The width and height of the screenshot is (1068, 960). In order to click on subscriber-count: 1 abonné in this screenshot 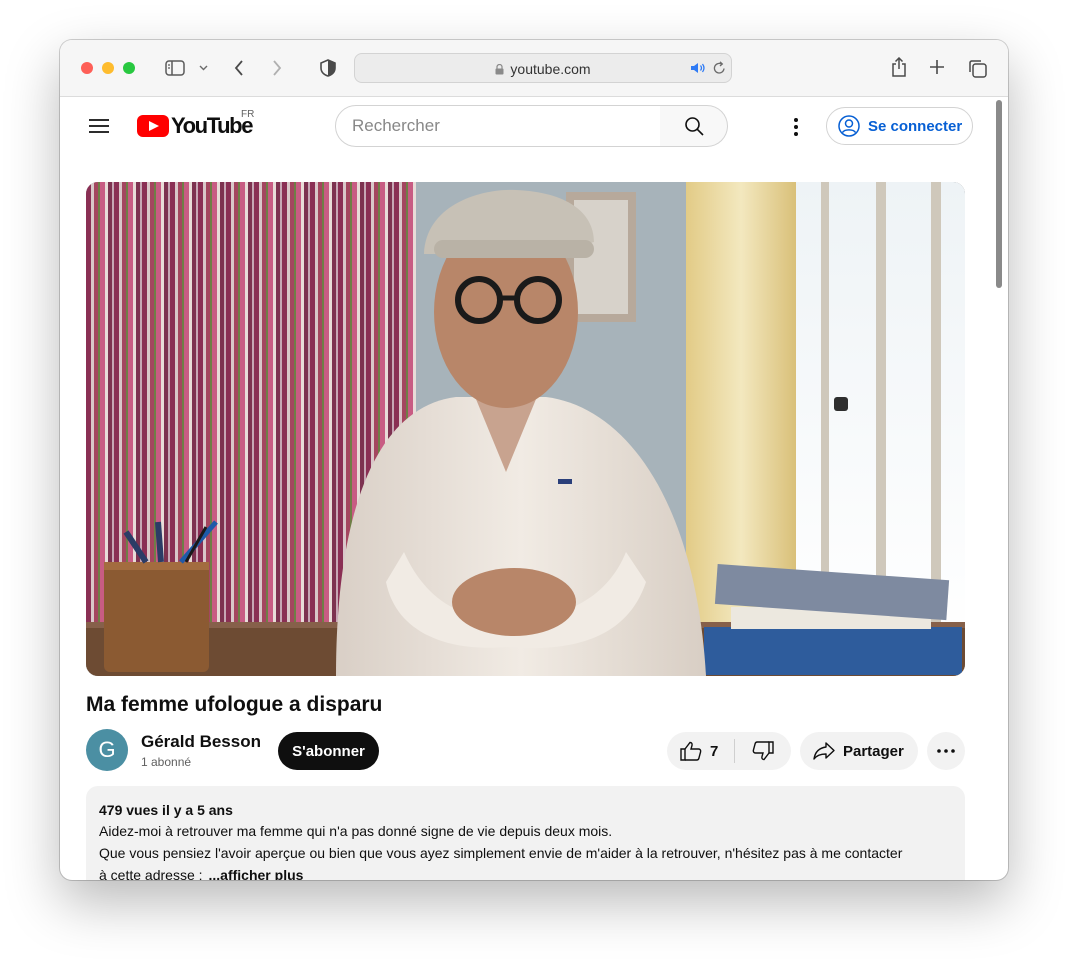, I will do `click(166, 762)`.